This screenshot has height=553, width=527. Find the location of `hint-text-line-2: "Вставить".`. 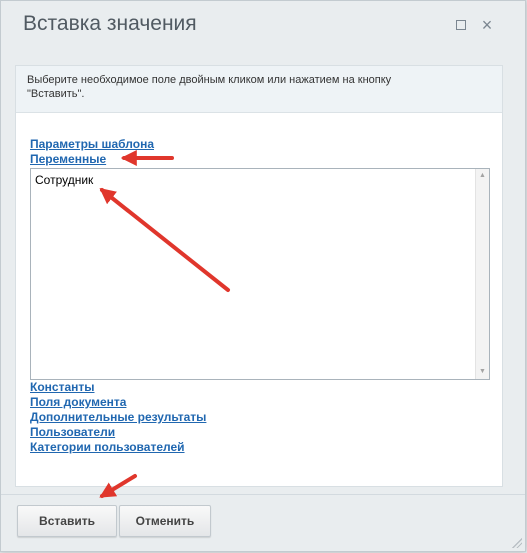

hint-text-line-2: "Вставить". is located at coordinates (56, 94).